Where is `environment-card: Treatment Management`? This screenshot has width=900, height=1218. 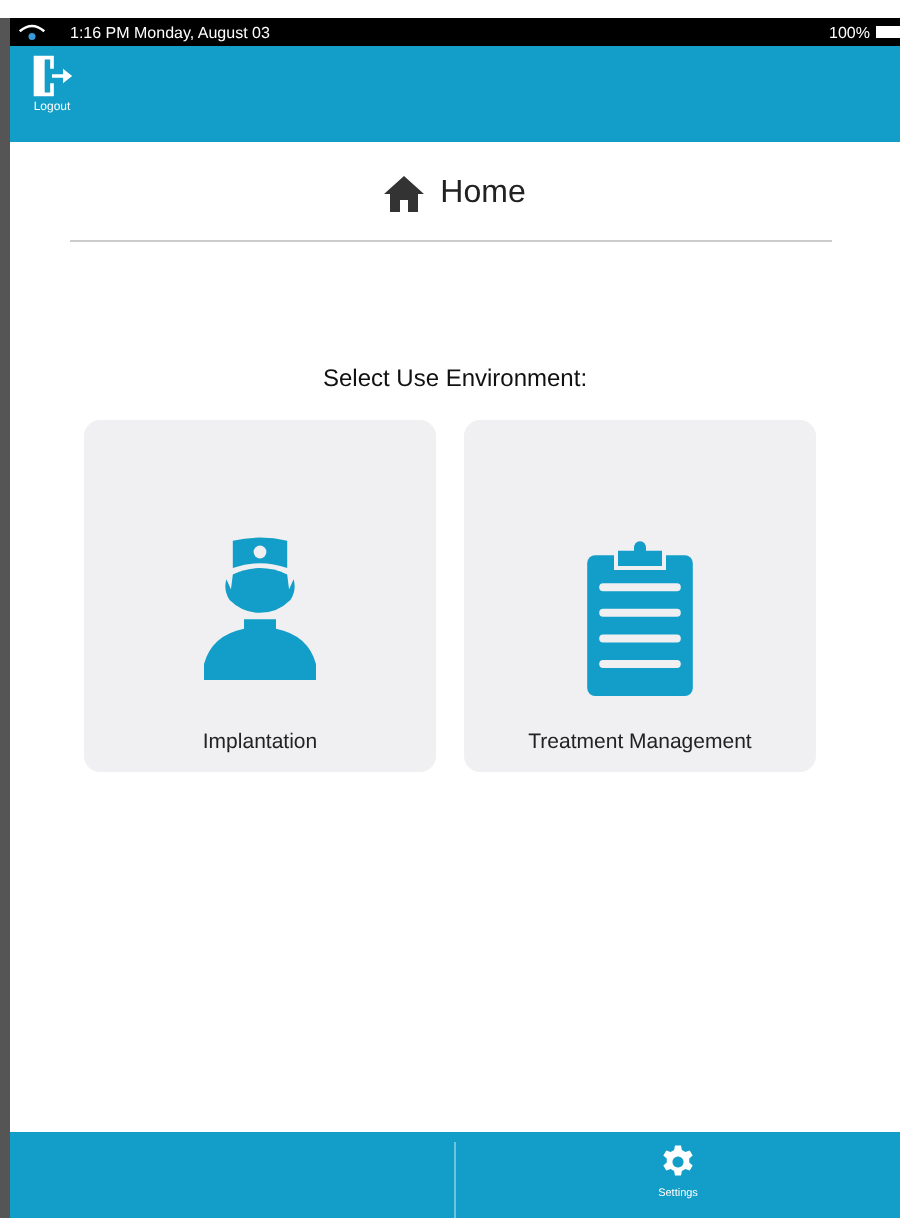 environment-card: Treatment Management is located at coordinates (640, 596).